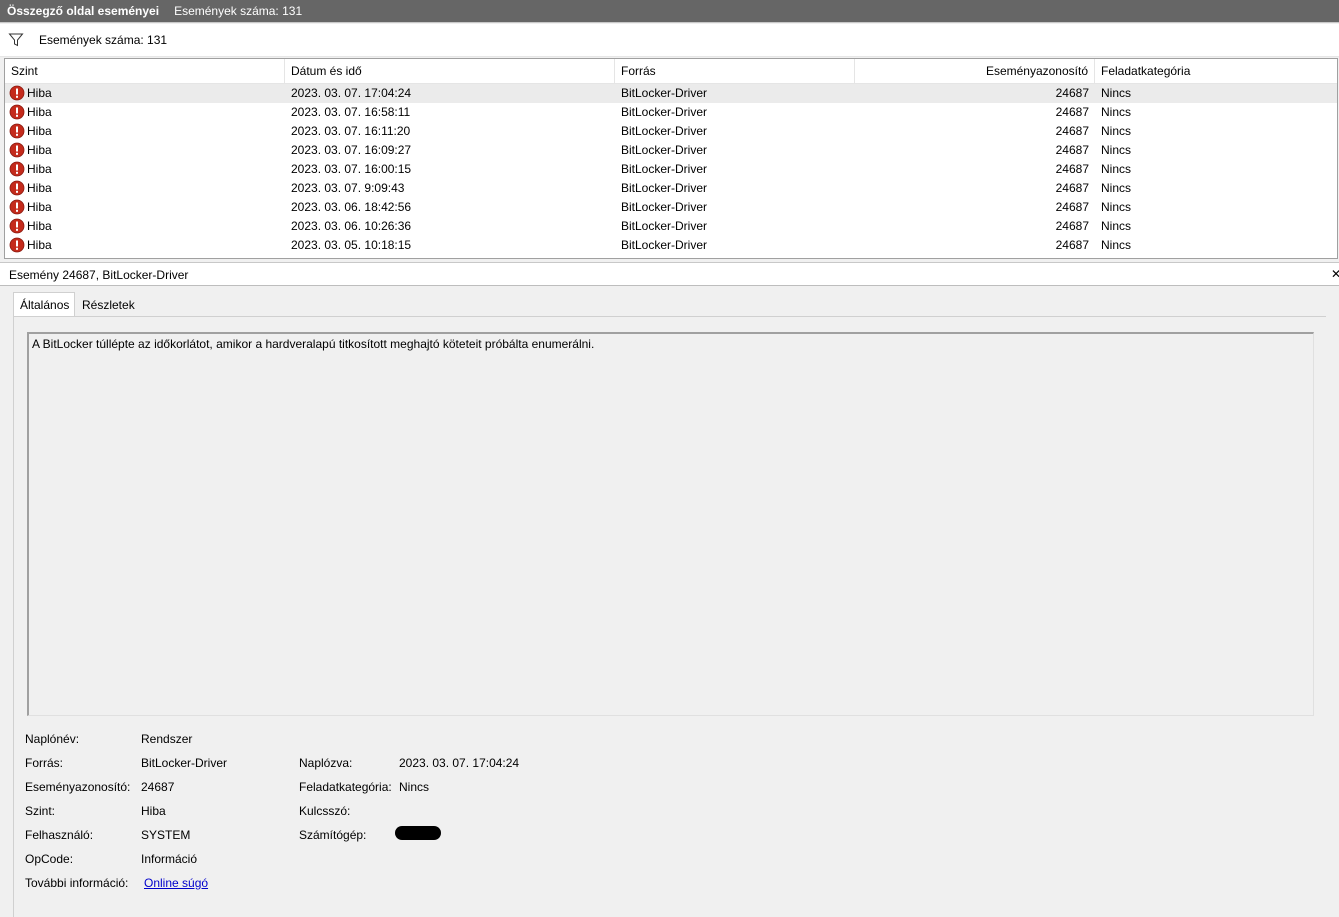  I want to click on level-label: Szint:, so click(40, 811).